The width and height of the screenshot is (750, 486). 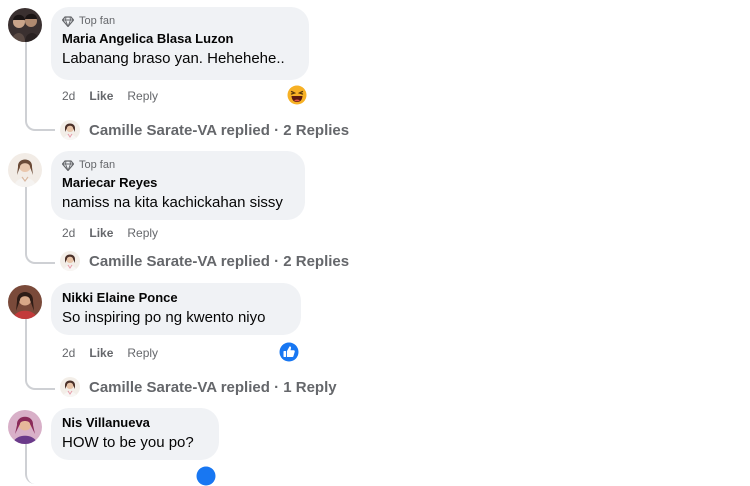 What do you see at coordinates (213, 387) in the screenshot?
I see `replies-summary: Camille Sarate-VA replied · 1 Reply` at bounding box center [213, 387].